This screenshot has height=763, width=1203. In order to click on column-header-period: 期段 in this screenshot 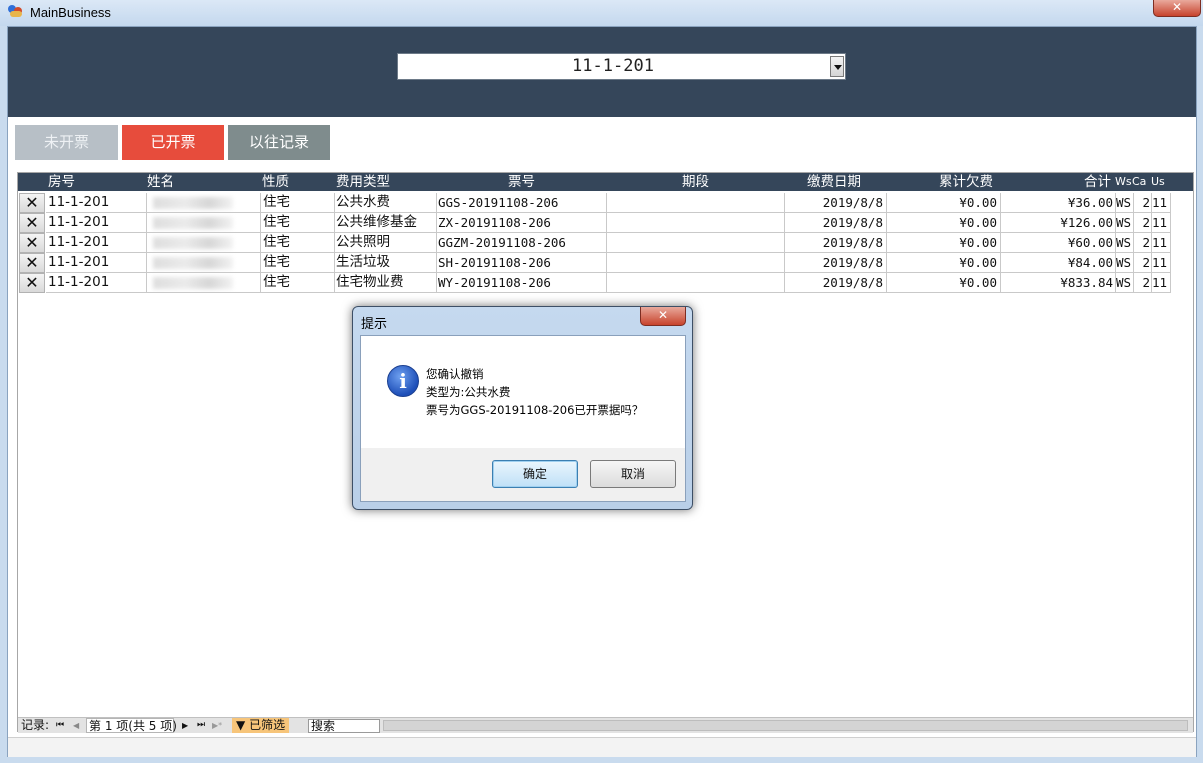, I will do `click(712, 182)`.